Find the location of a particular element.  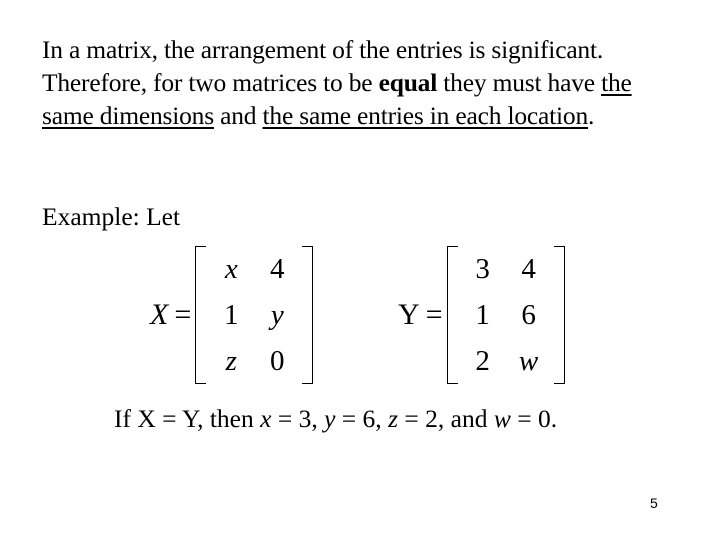

matrix-grid: 3 4 1 6 2 w is located at coordinates (506, 315).